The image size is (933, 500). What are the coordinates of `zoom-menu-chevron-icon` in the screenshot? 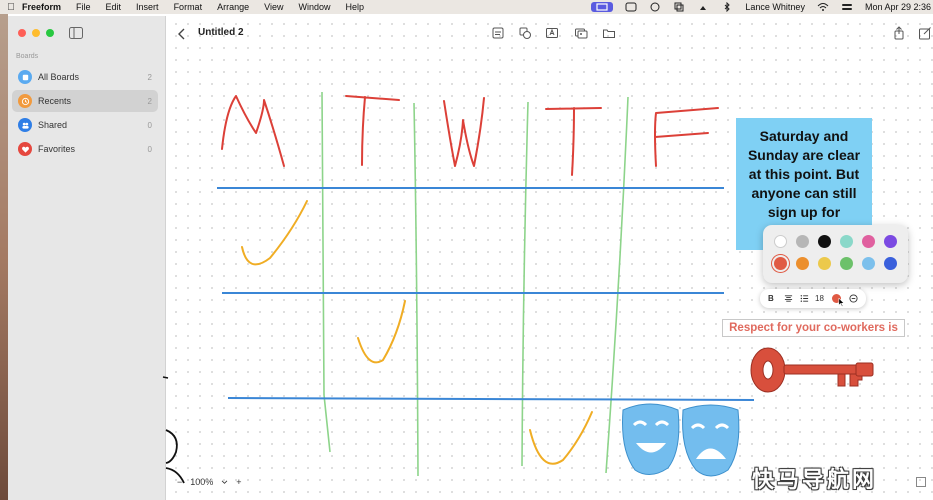 It's located at (224, 482).